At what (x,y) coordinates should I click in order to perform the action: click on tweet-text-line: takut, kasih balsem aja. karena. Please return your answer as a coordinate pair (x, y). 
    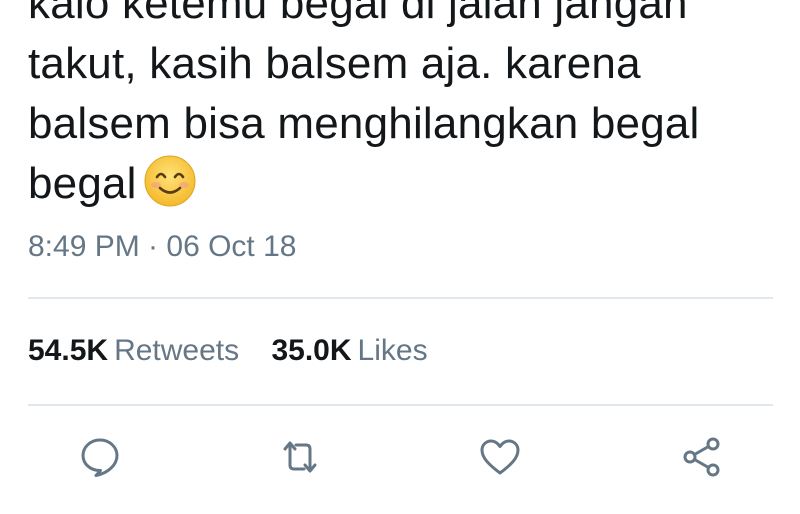
    Looking at the image, I should click on (334, 63).